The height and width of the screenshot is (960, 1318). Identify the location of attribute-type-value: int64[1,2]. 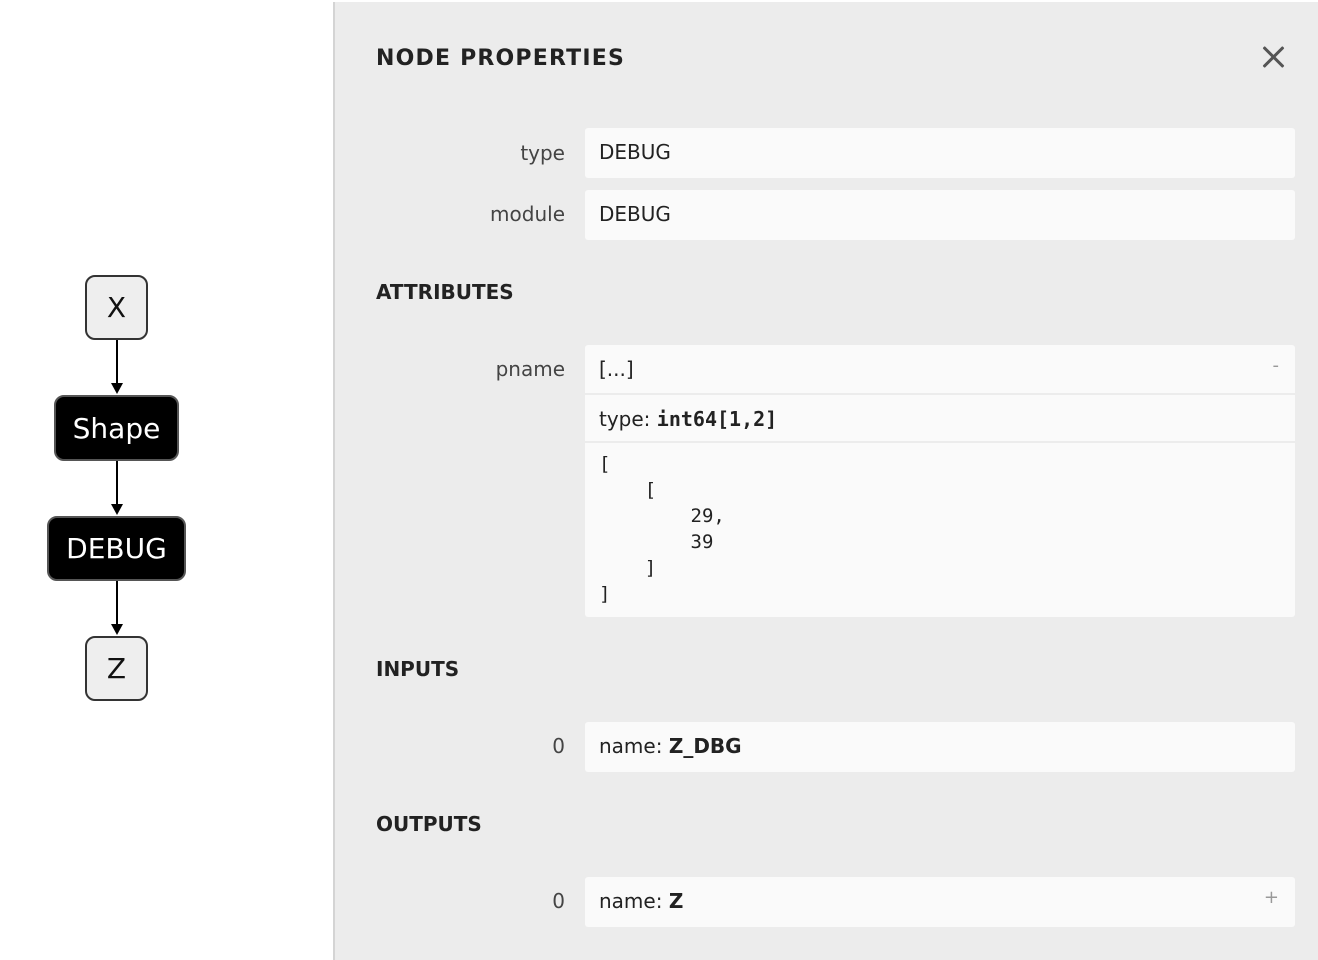
(717, 419).